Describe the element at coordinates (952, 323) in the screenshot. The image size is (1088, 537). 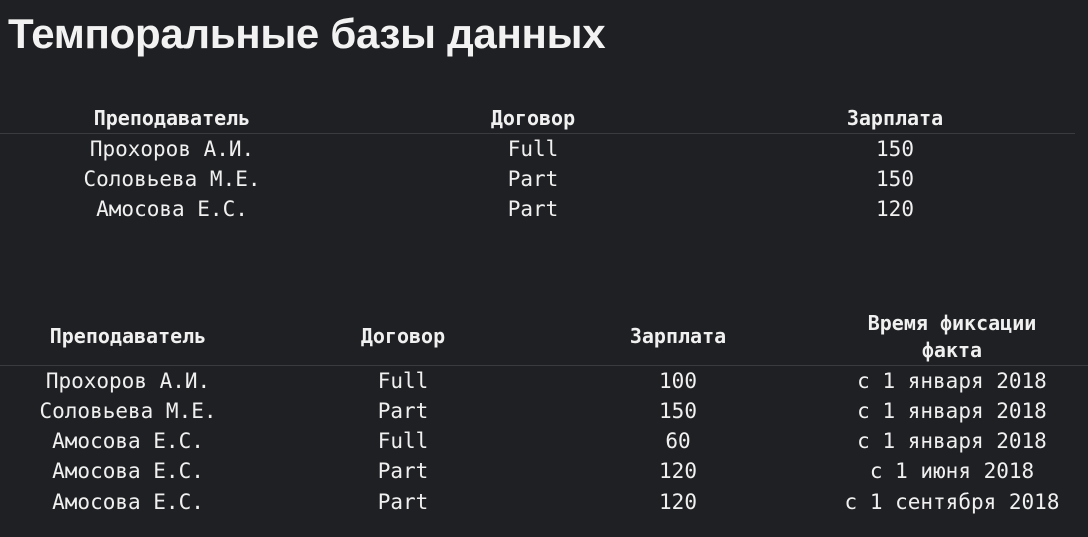
I see `column-header-fact-time-line1: Время фиксации` at that location.